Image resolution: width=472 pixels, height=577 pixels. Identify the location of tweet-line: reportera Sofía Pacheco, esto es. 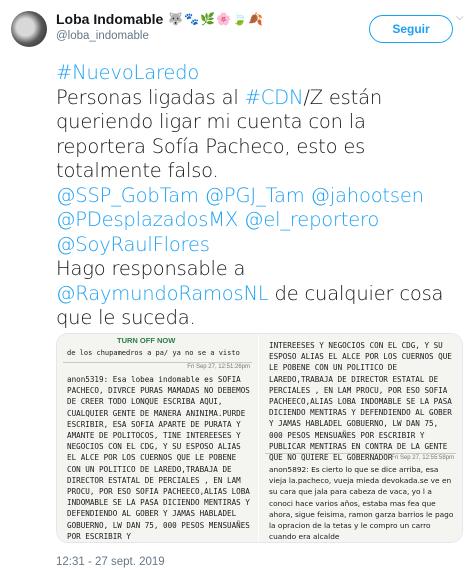
(260, 147).